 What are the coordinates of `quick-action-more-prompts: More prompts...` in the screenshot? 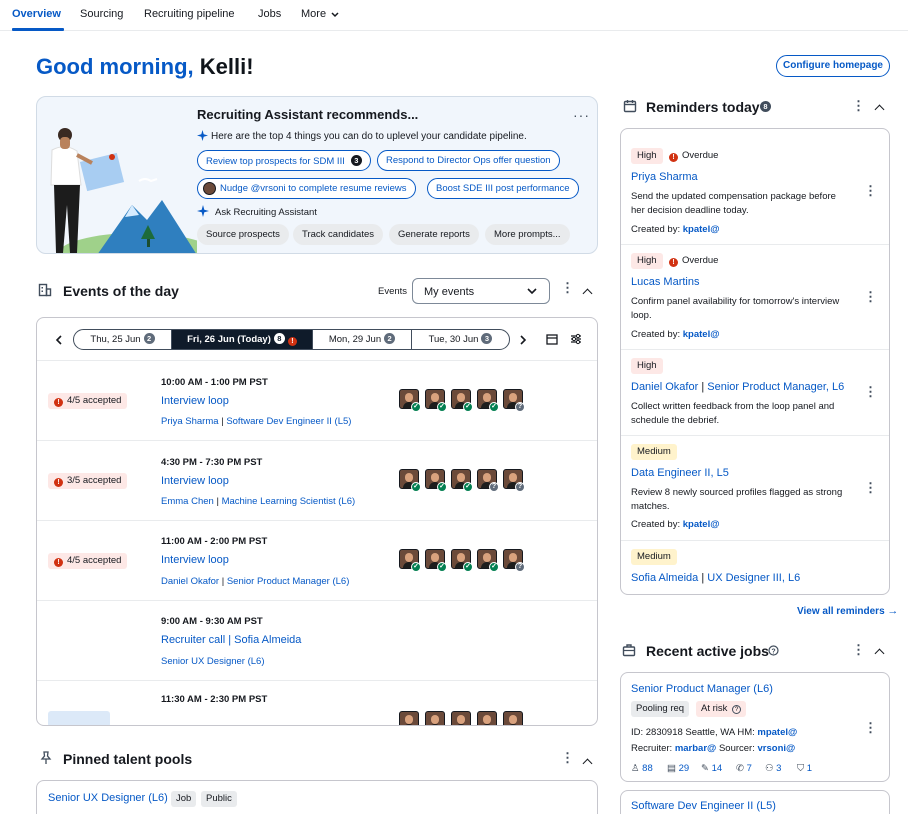 It's located at (527, 234).